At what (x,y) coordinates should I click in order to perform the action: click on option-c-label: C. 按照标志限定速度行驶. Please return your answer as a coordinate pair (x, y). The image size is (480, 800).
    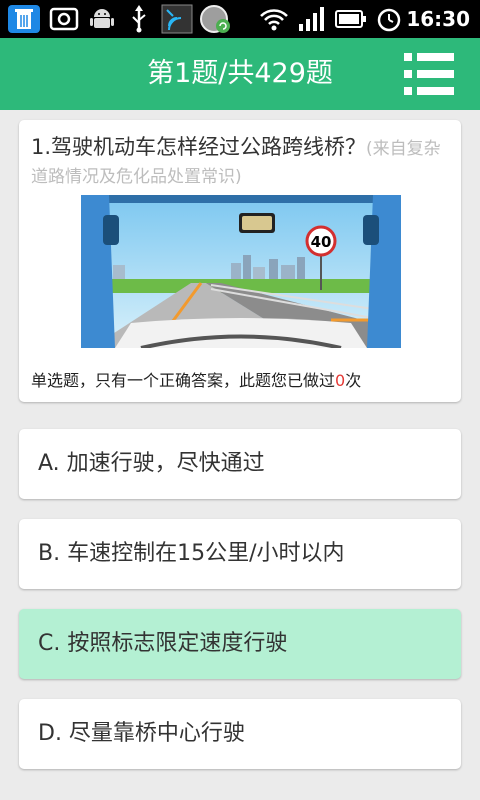
    Looking at the image, I should click on (163, 643).